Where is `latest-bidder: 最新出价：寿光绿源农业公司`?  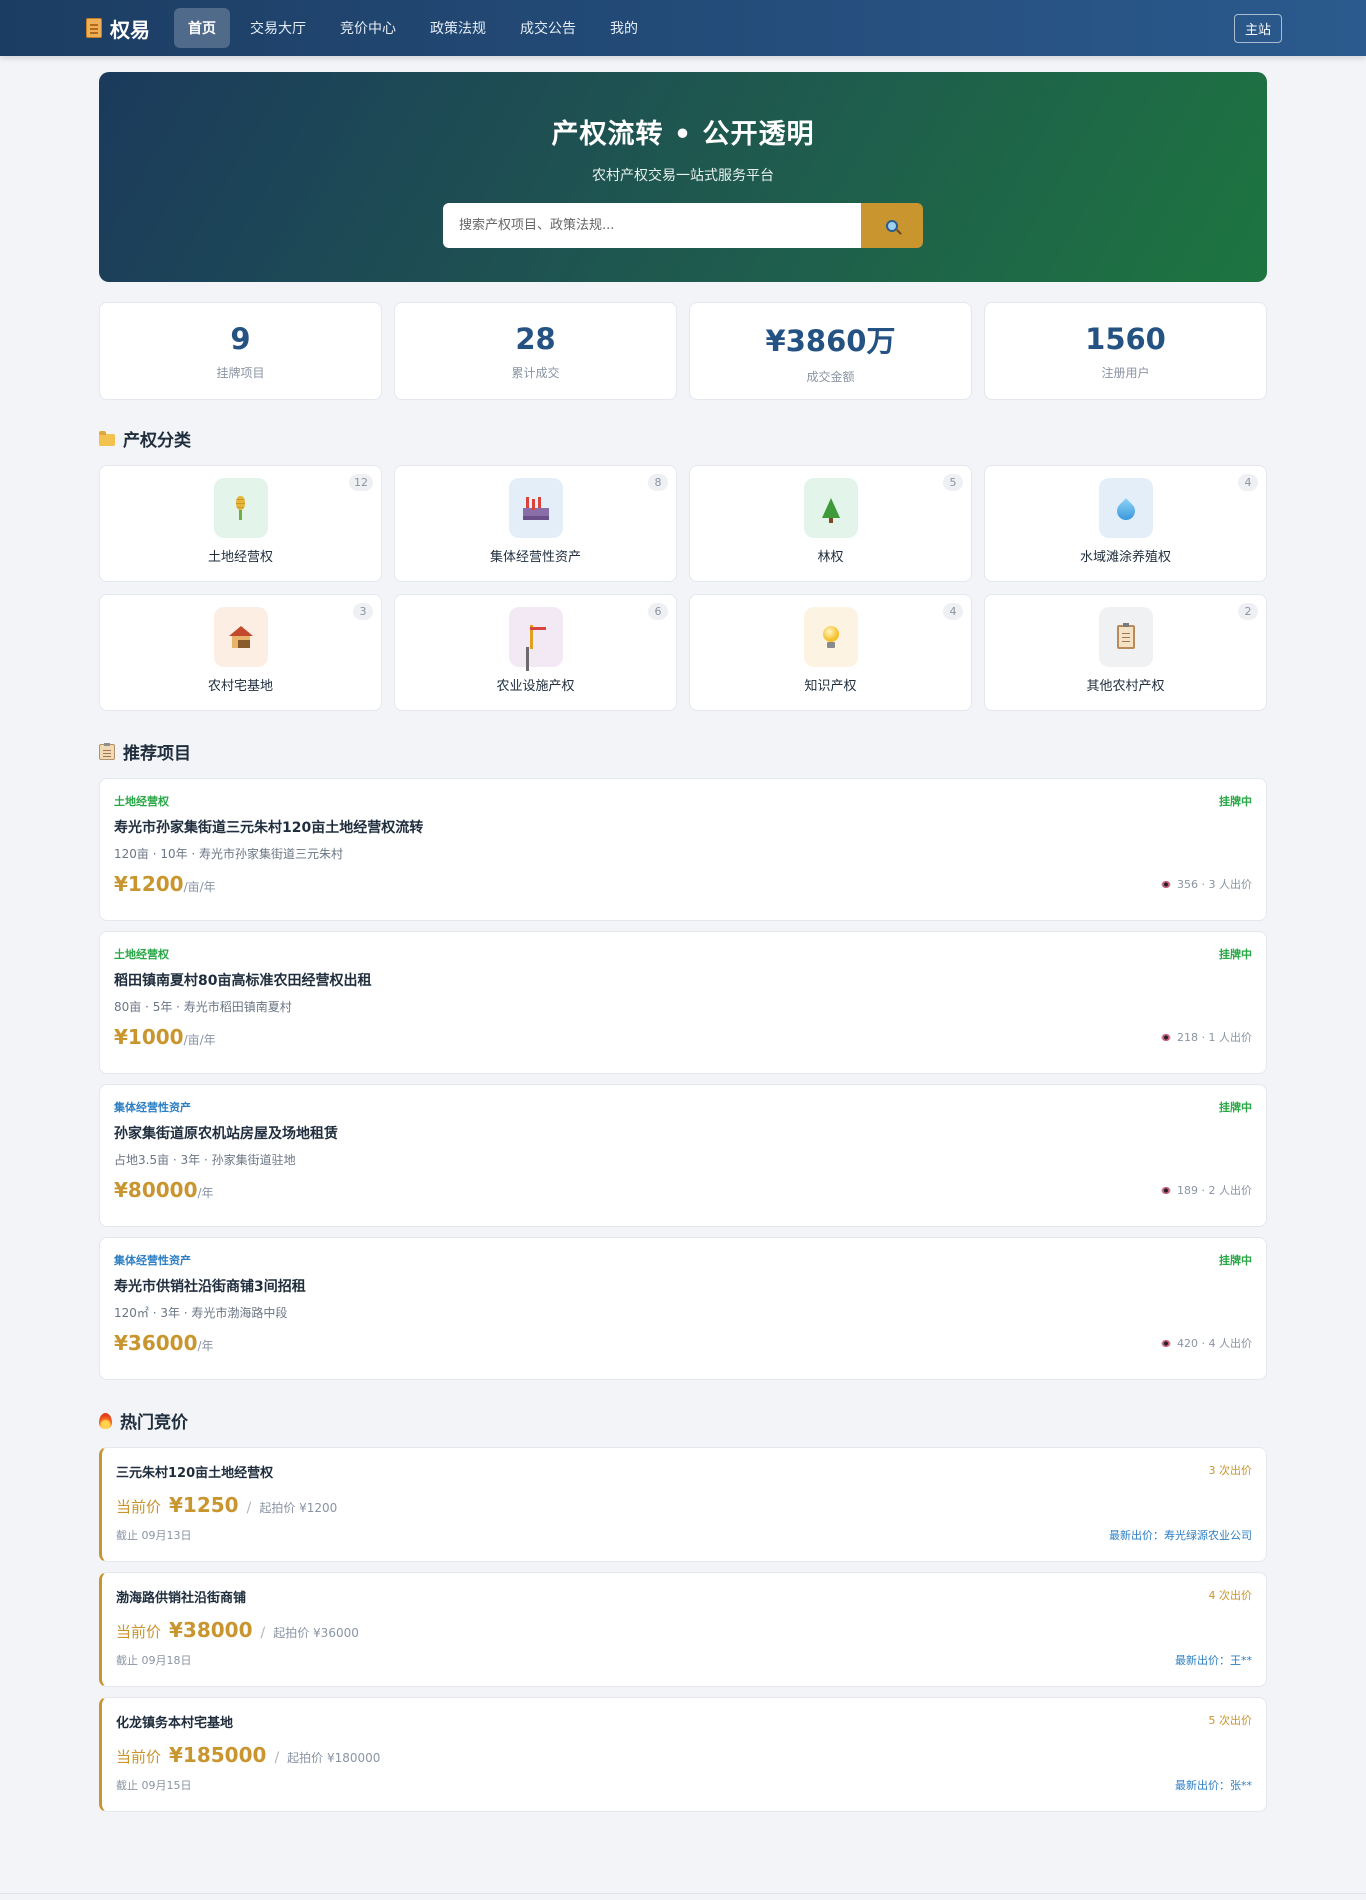
latest-bidder: 最新出价：寿光绿源农业公司 is located at coordinates (1180, 1535).